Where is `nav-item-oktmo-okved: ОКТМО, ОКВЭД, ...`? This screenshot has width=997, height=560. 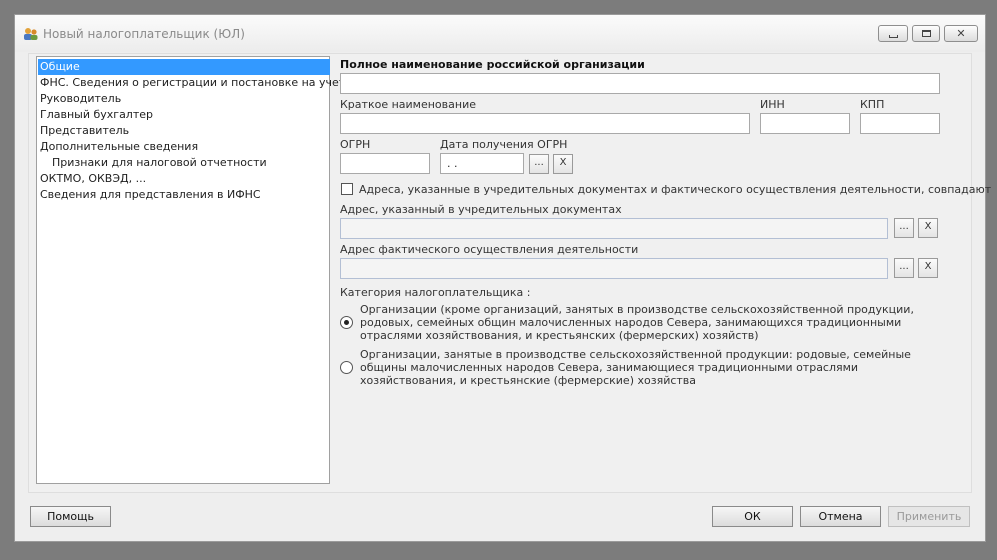
nav-item-oktmo-okved: ОКТМО, ОКВЭД, ... is located at coordinates (92, 179).